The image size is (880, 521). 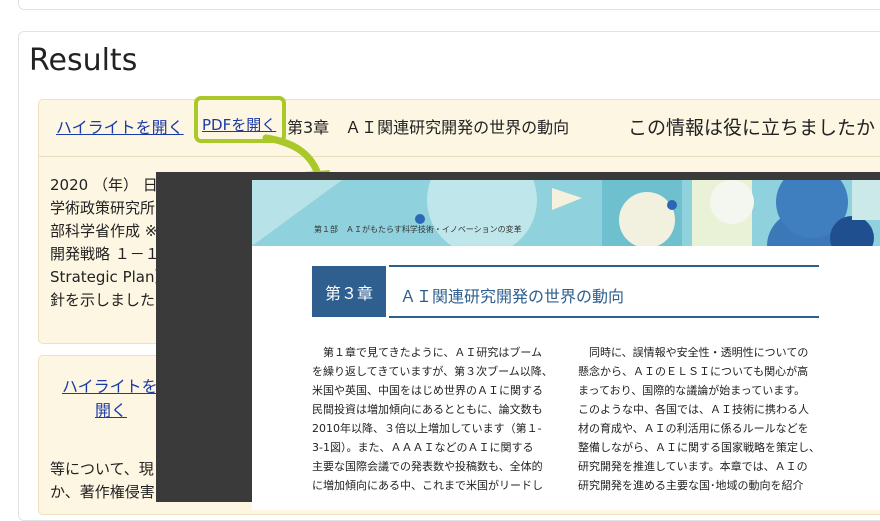 What do you see at coordinates (111, 409) in the screenshot?
I see `open-highlight-link-continued: 開く` at bounding box center [111, 409].